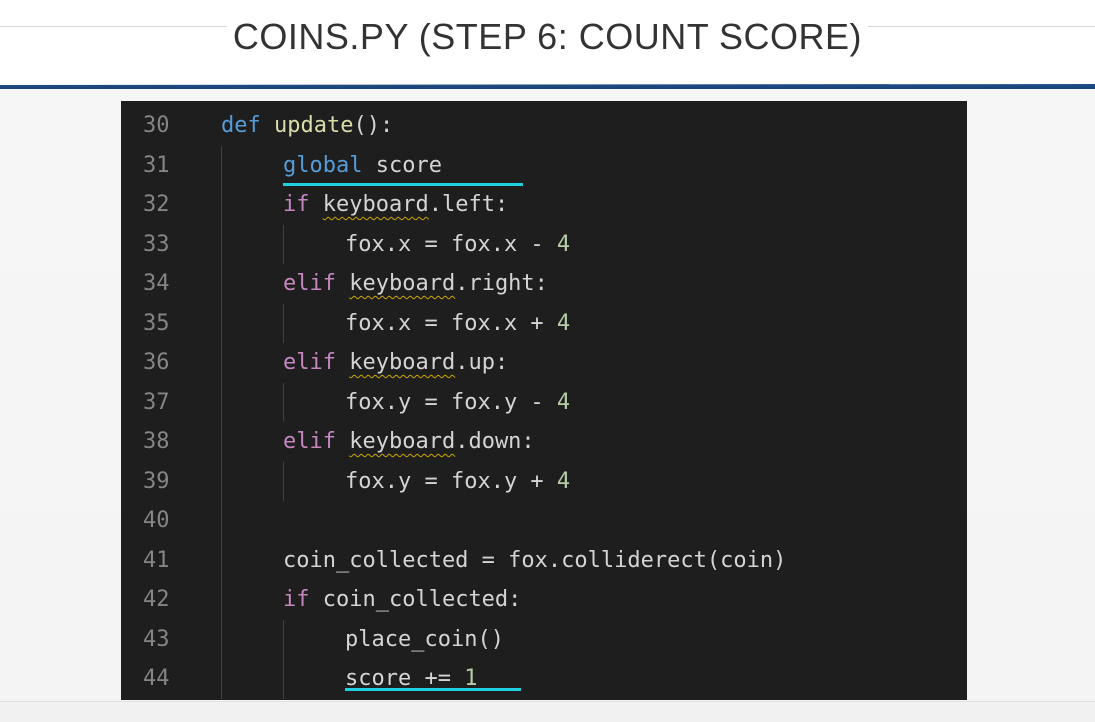 This screenshot has height=722, width=1095. What do you see at coordinates (156, 639) in the screenshot?
I see `line-number: 43` at bounding box center [156, 639].